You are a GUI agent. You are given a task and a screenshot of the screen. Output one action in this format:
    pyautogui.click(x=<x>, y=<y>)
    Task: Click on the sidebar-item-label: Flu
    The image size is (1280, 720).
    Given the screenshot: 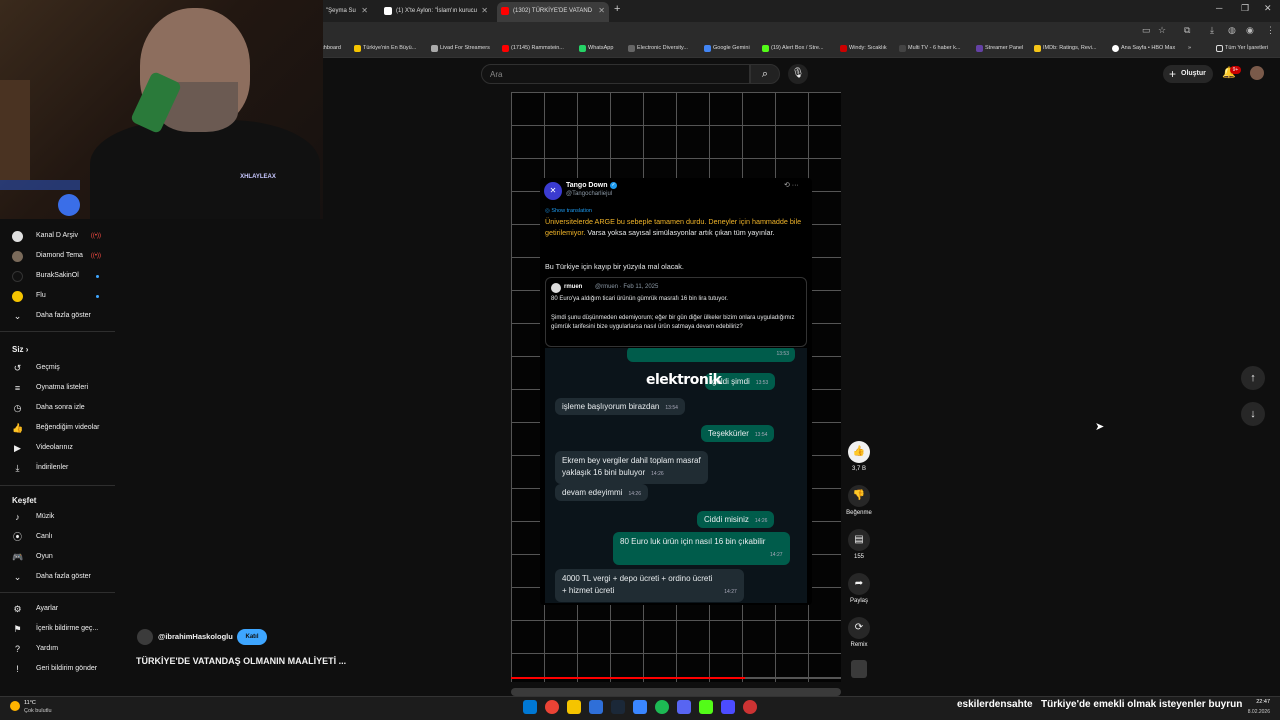 What is the action you would take?
    pyautogui.click(x=41, y=295)
    